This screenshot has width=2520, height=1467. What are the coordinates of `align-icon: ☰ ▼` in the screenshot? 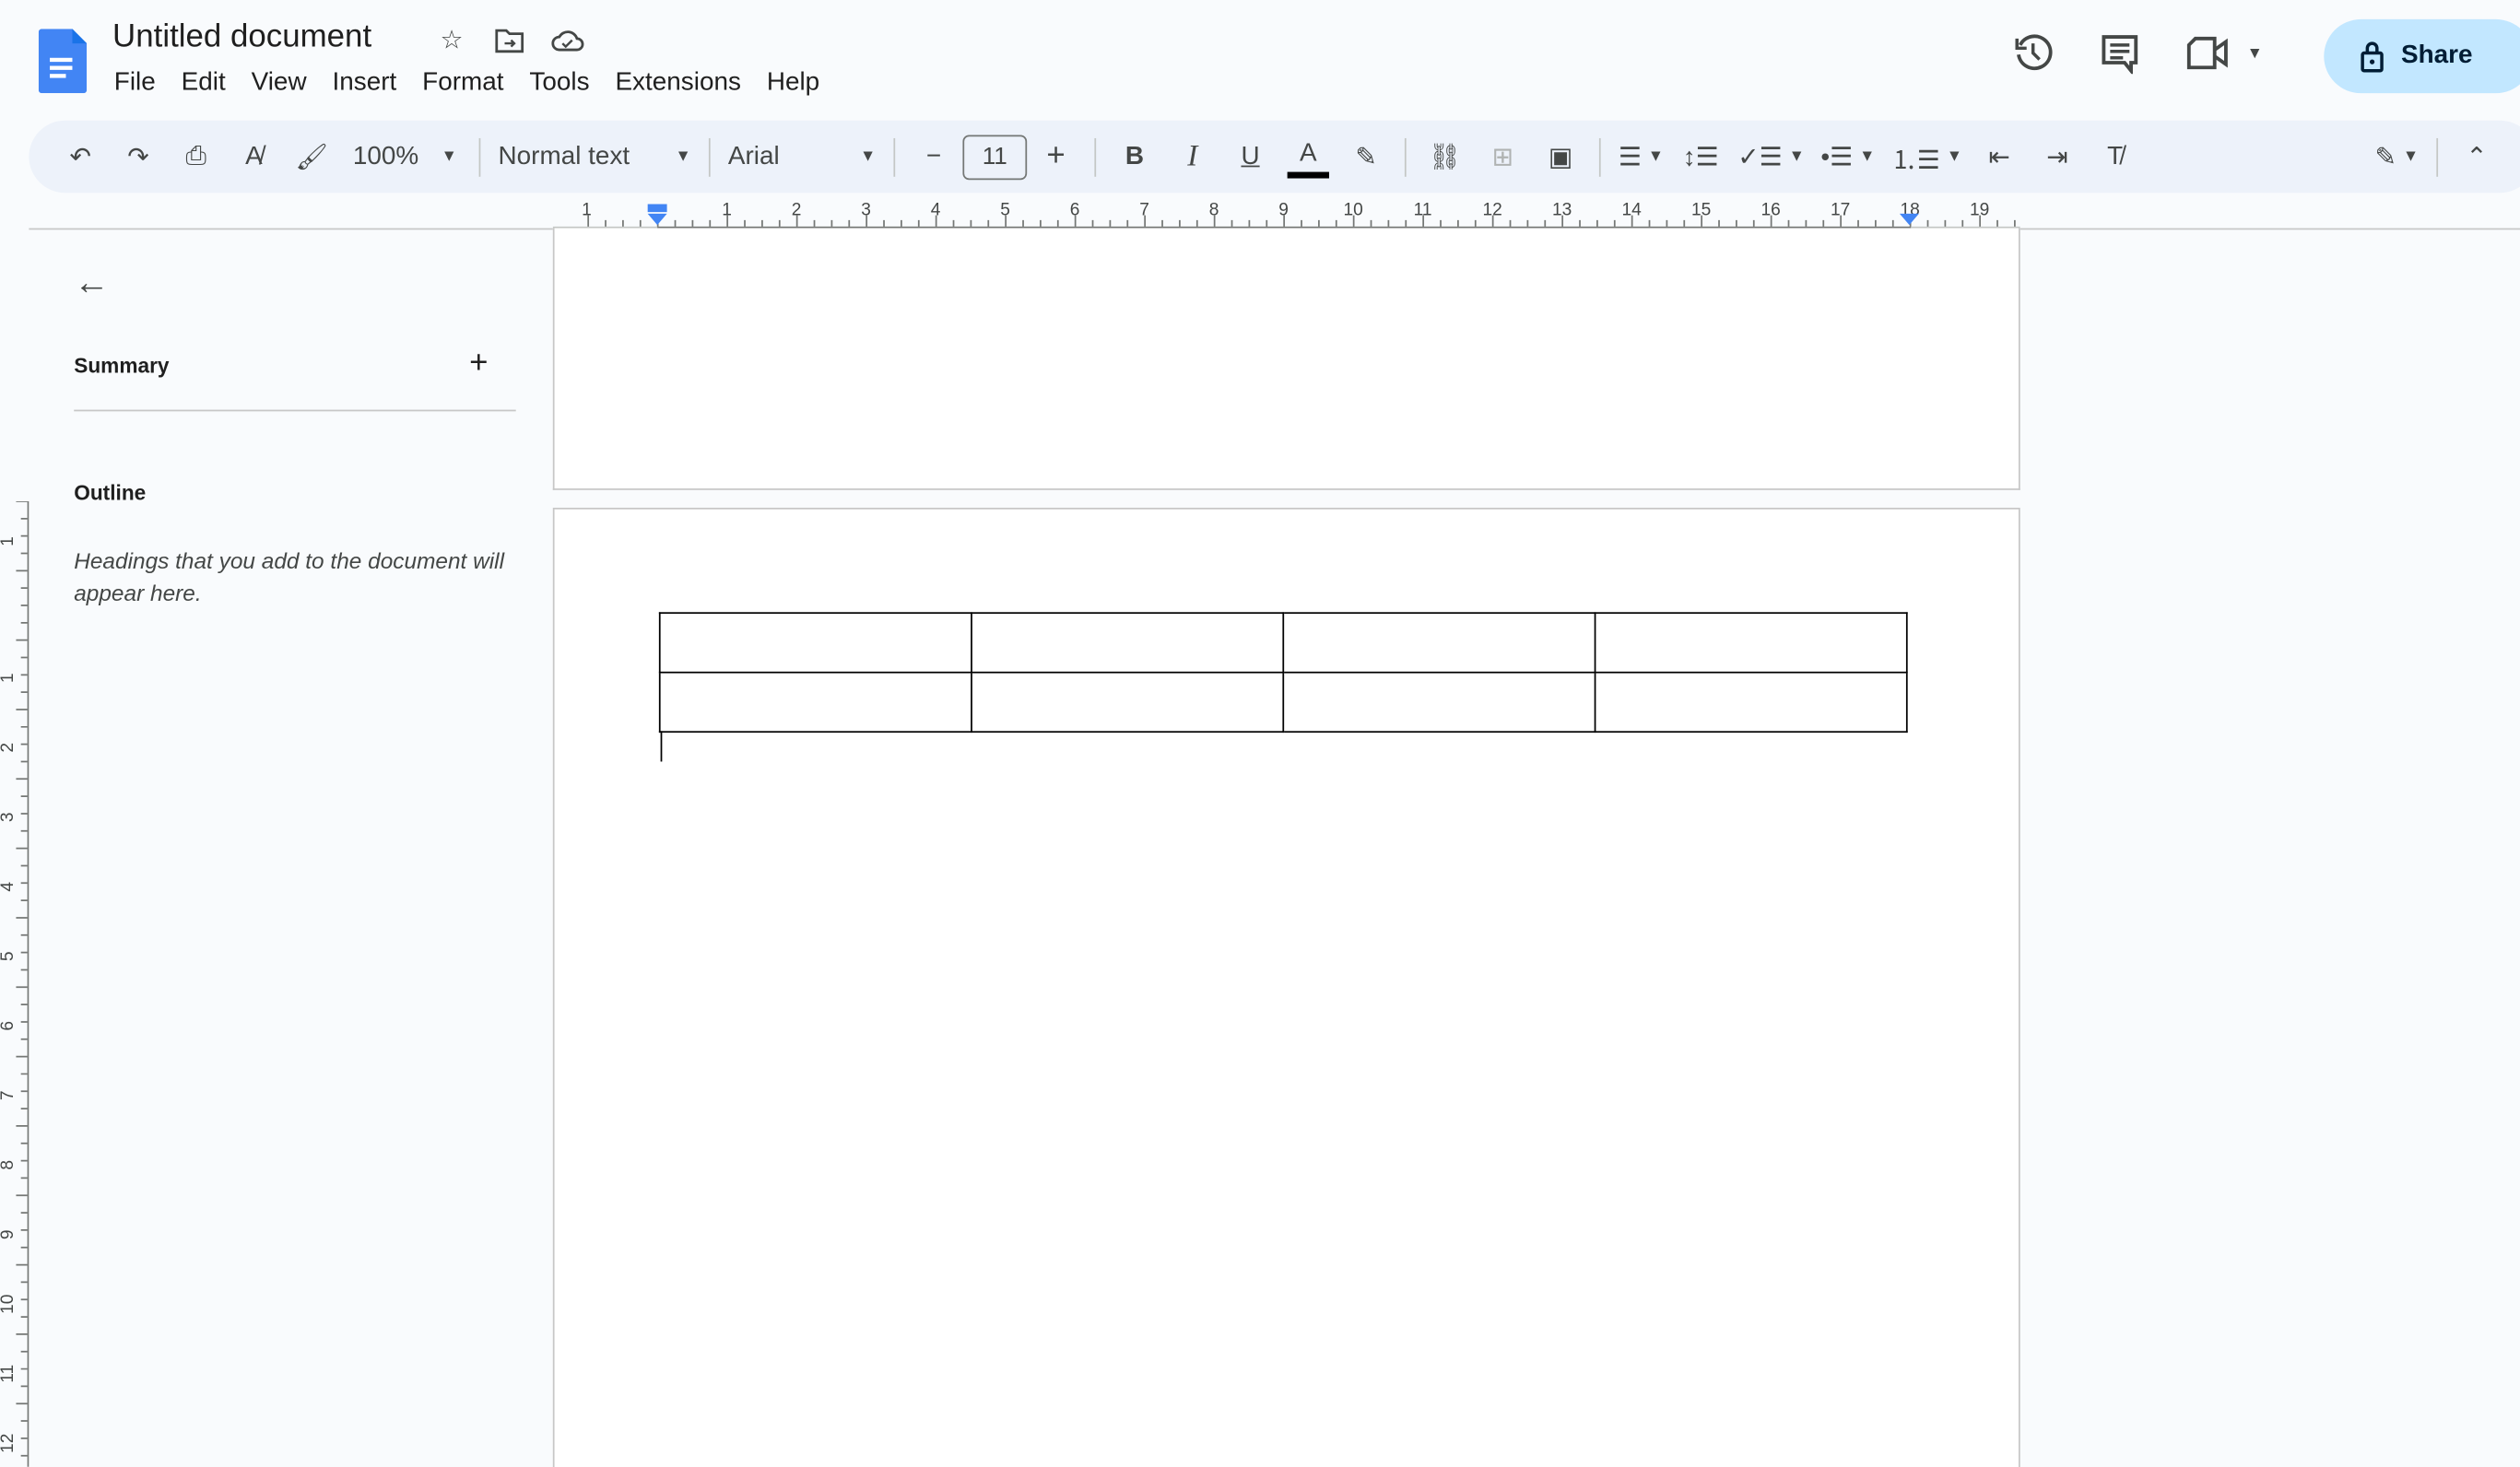 It's located at (1641, 157).